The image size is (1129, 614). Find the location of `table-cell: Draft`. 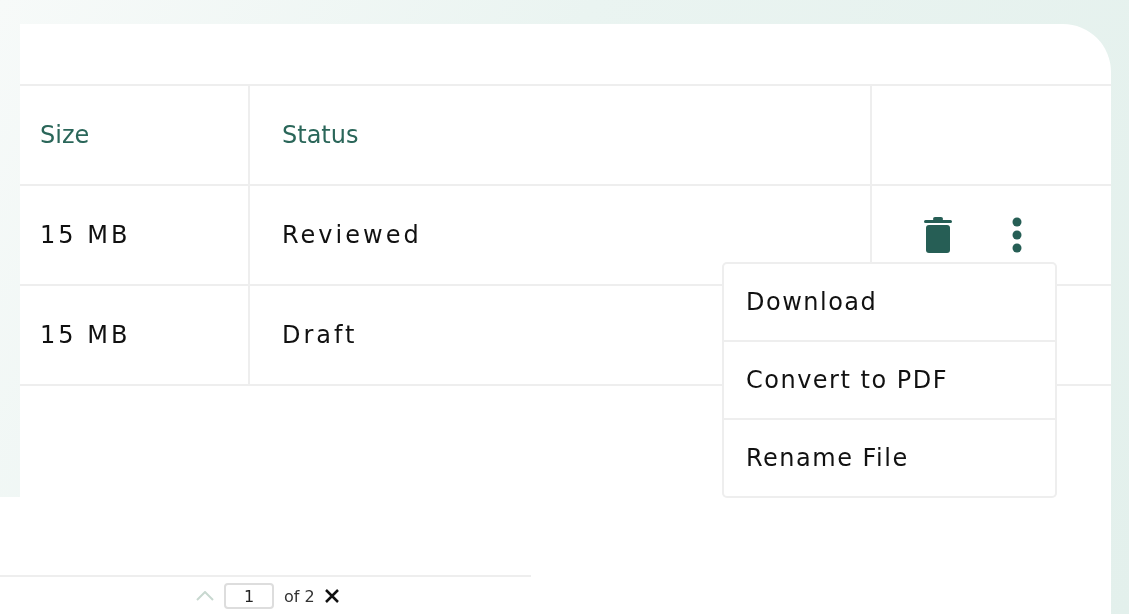

table-cell: Draft is located at coordinates (320, 335).